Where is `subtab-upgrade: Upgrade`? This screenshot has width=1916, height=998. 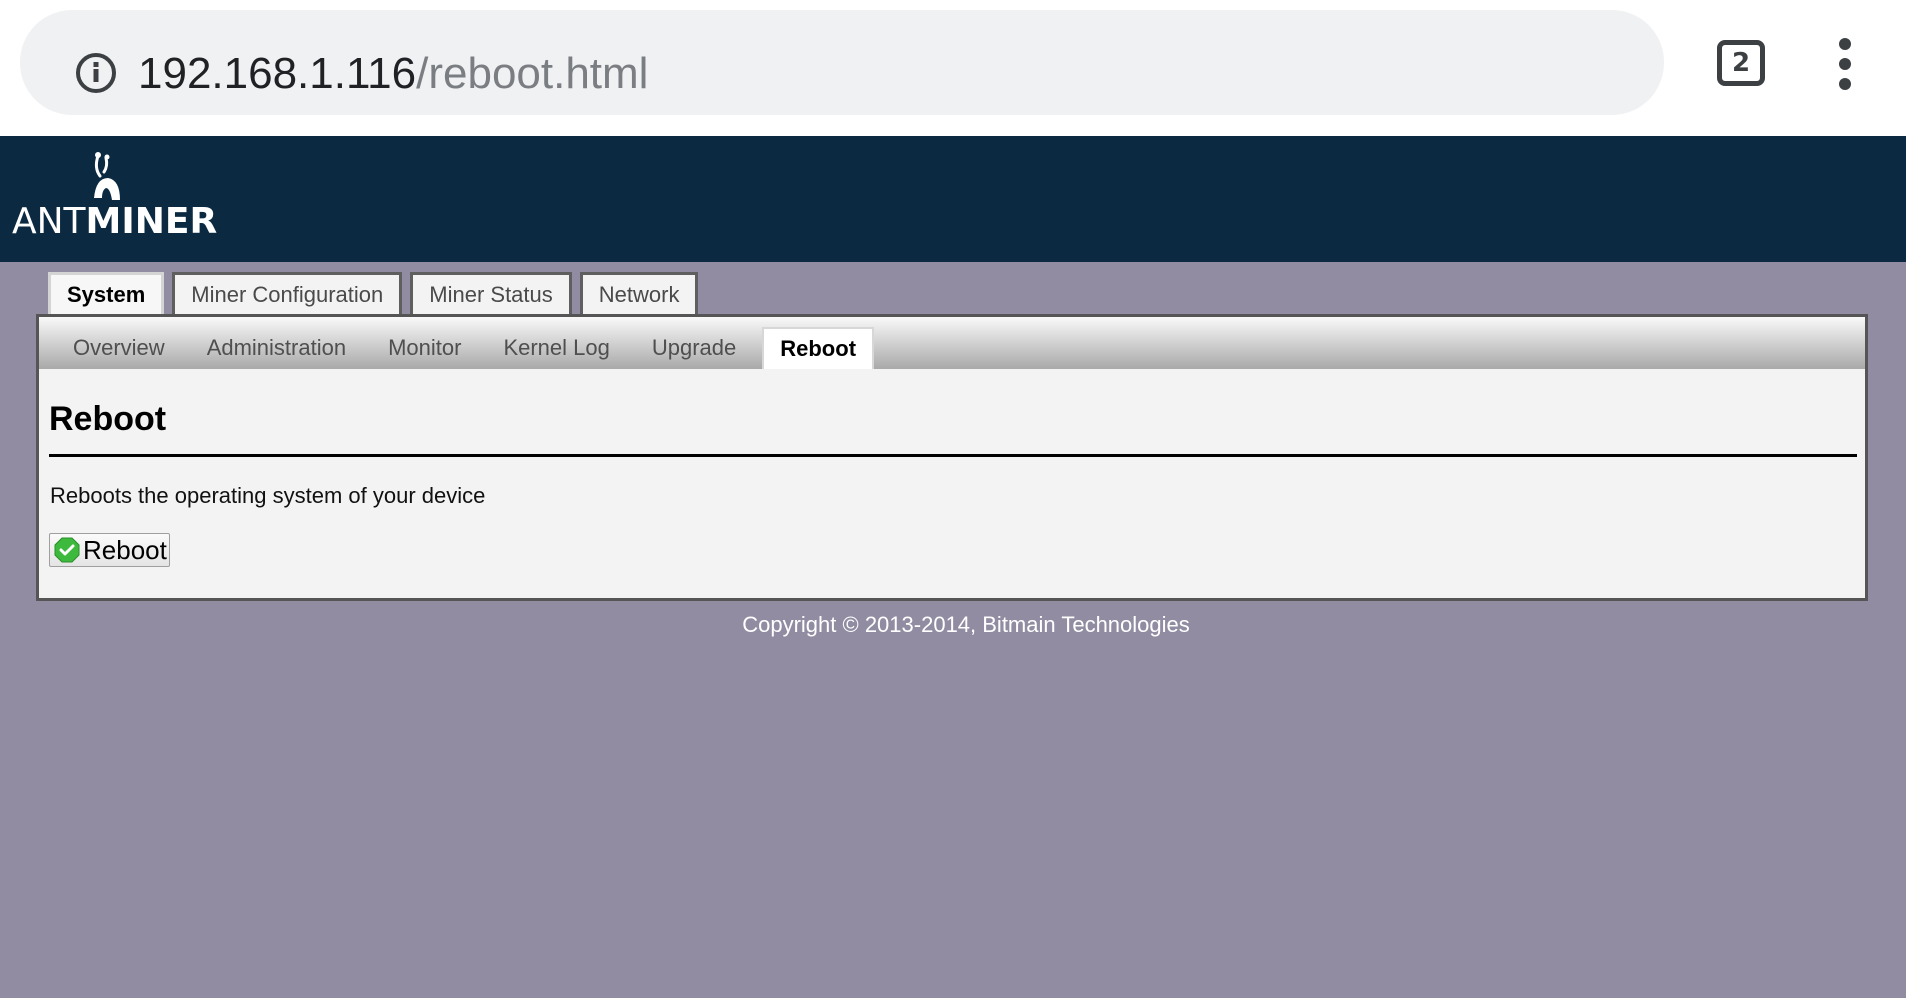
subtab-upgrade: Upgrade is located at coordinates (694, 348).